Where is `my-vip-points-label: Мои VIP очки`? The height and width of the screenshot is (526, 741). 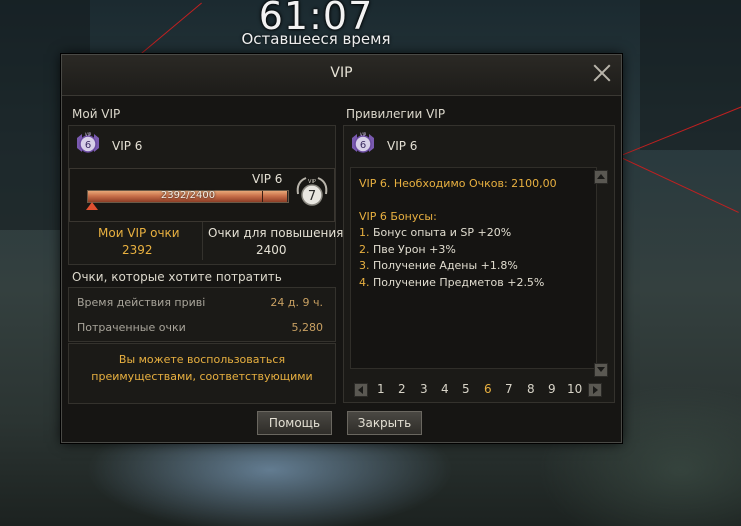 my-vip-points-label: Мои VIP очки is located at coordinates (139, 233).